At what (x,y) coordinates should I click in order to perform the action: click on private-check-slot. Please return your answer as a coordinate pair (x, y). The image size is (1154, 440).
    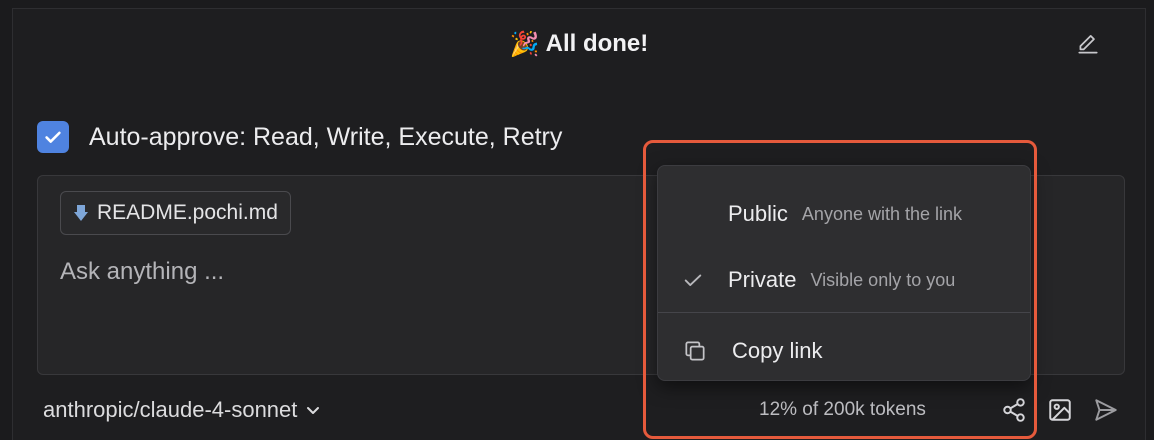
    Looking at the image, I should click on (693, 280).